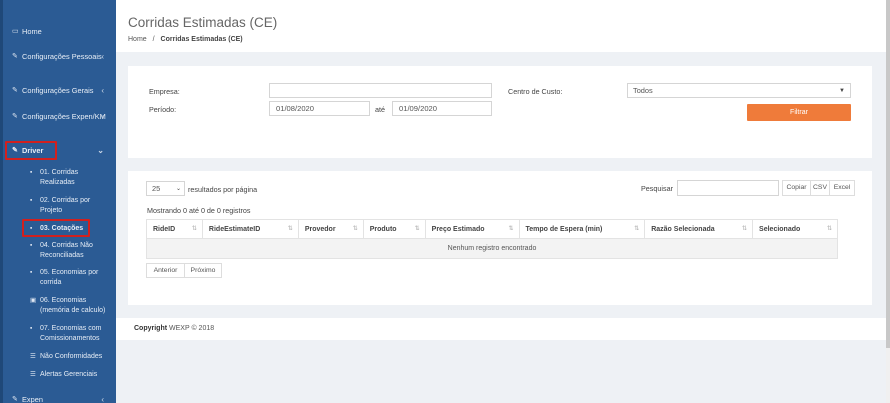 Image resolution: width=890 pixels, height=403 pixels. I want to click on periodo-label: Período:, so click(163, 109).